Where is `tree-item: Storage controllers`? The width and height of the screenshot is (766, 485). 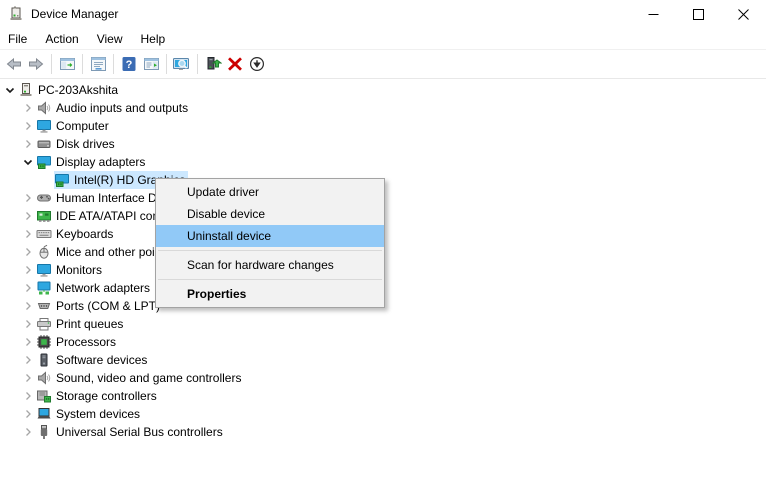 tree-item: Storage controllers is located at coordinates (383, 396).